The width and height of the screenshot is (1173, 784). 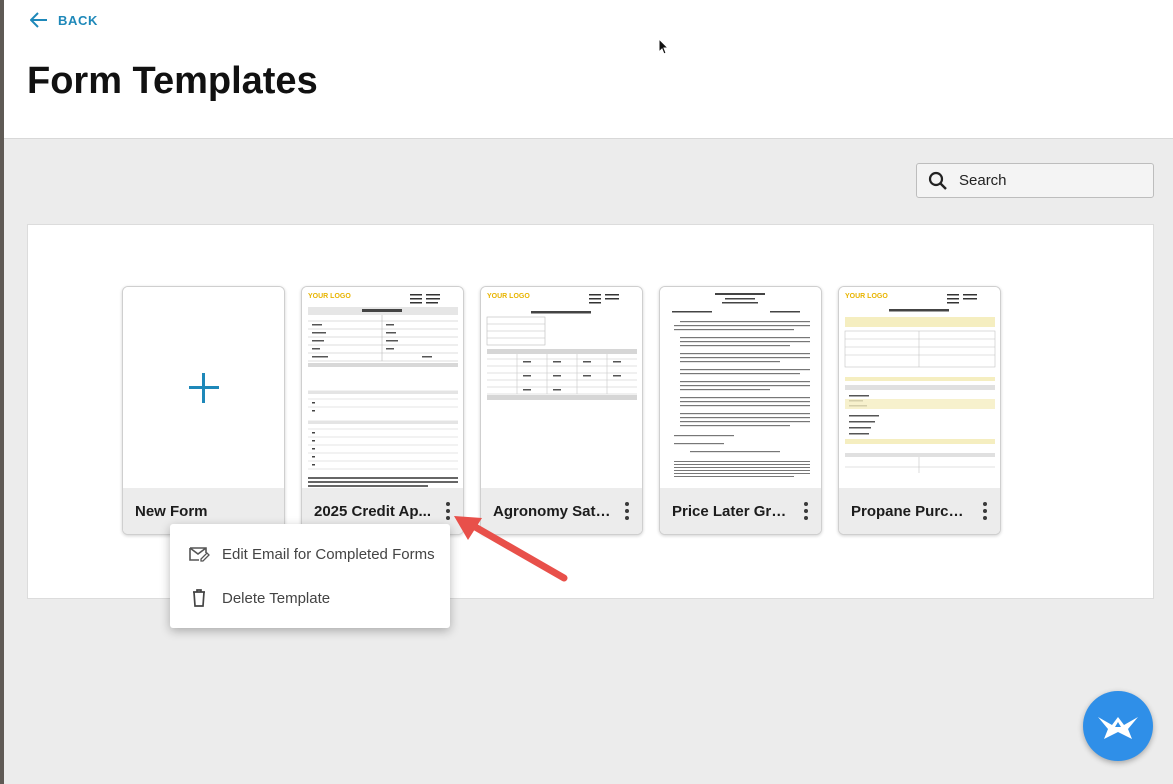 What do you see at coordinates (199, 554) in the screenshot?
I see `mail-edit-icon` at bounding box center [199, 554].